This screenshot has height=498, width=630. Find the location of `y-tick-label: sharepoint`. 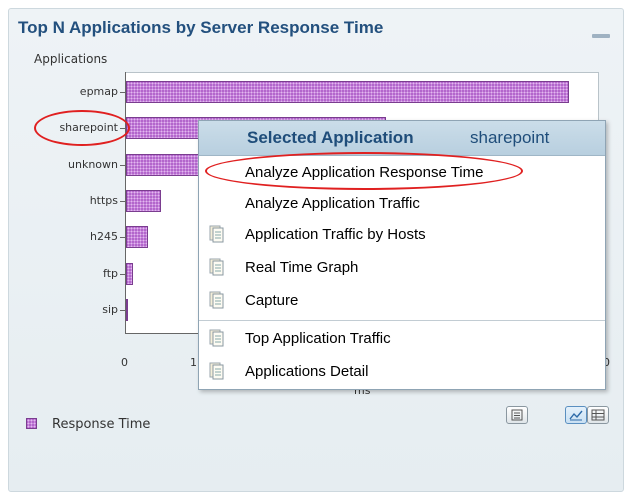

y-tick-label: sharepoint is located at coordinates (62, 127).